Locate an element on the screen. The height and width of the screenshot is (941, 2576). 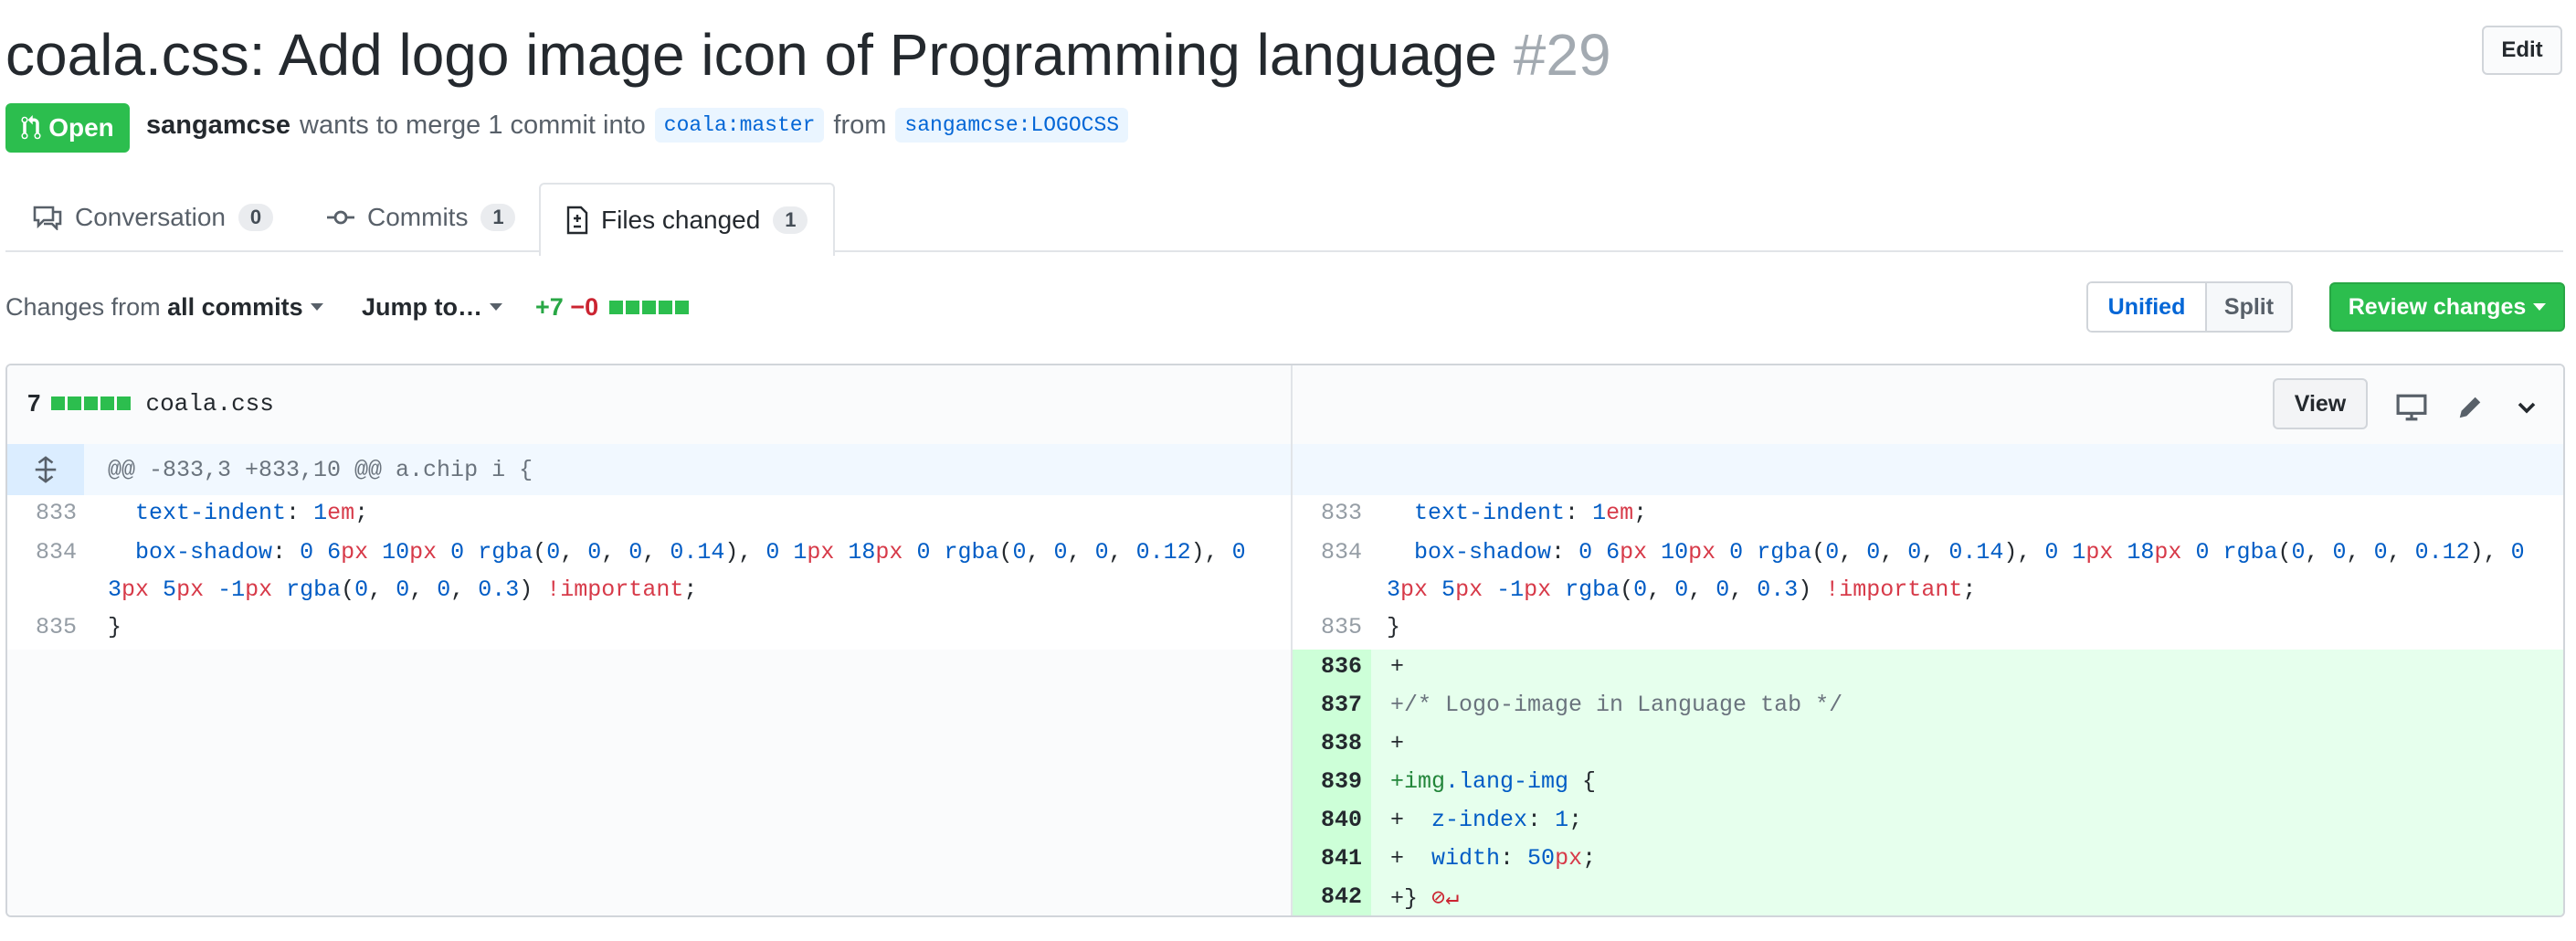
line-number: 836 is located at coordinates (1327, 666).